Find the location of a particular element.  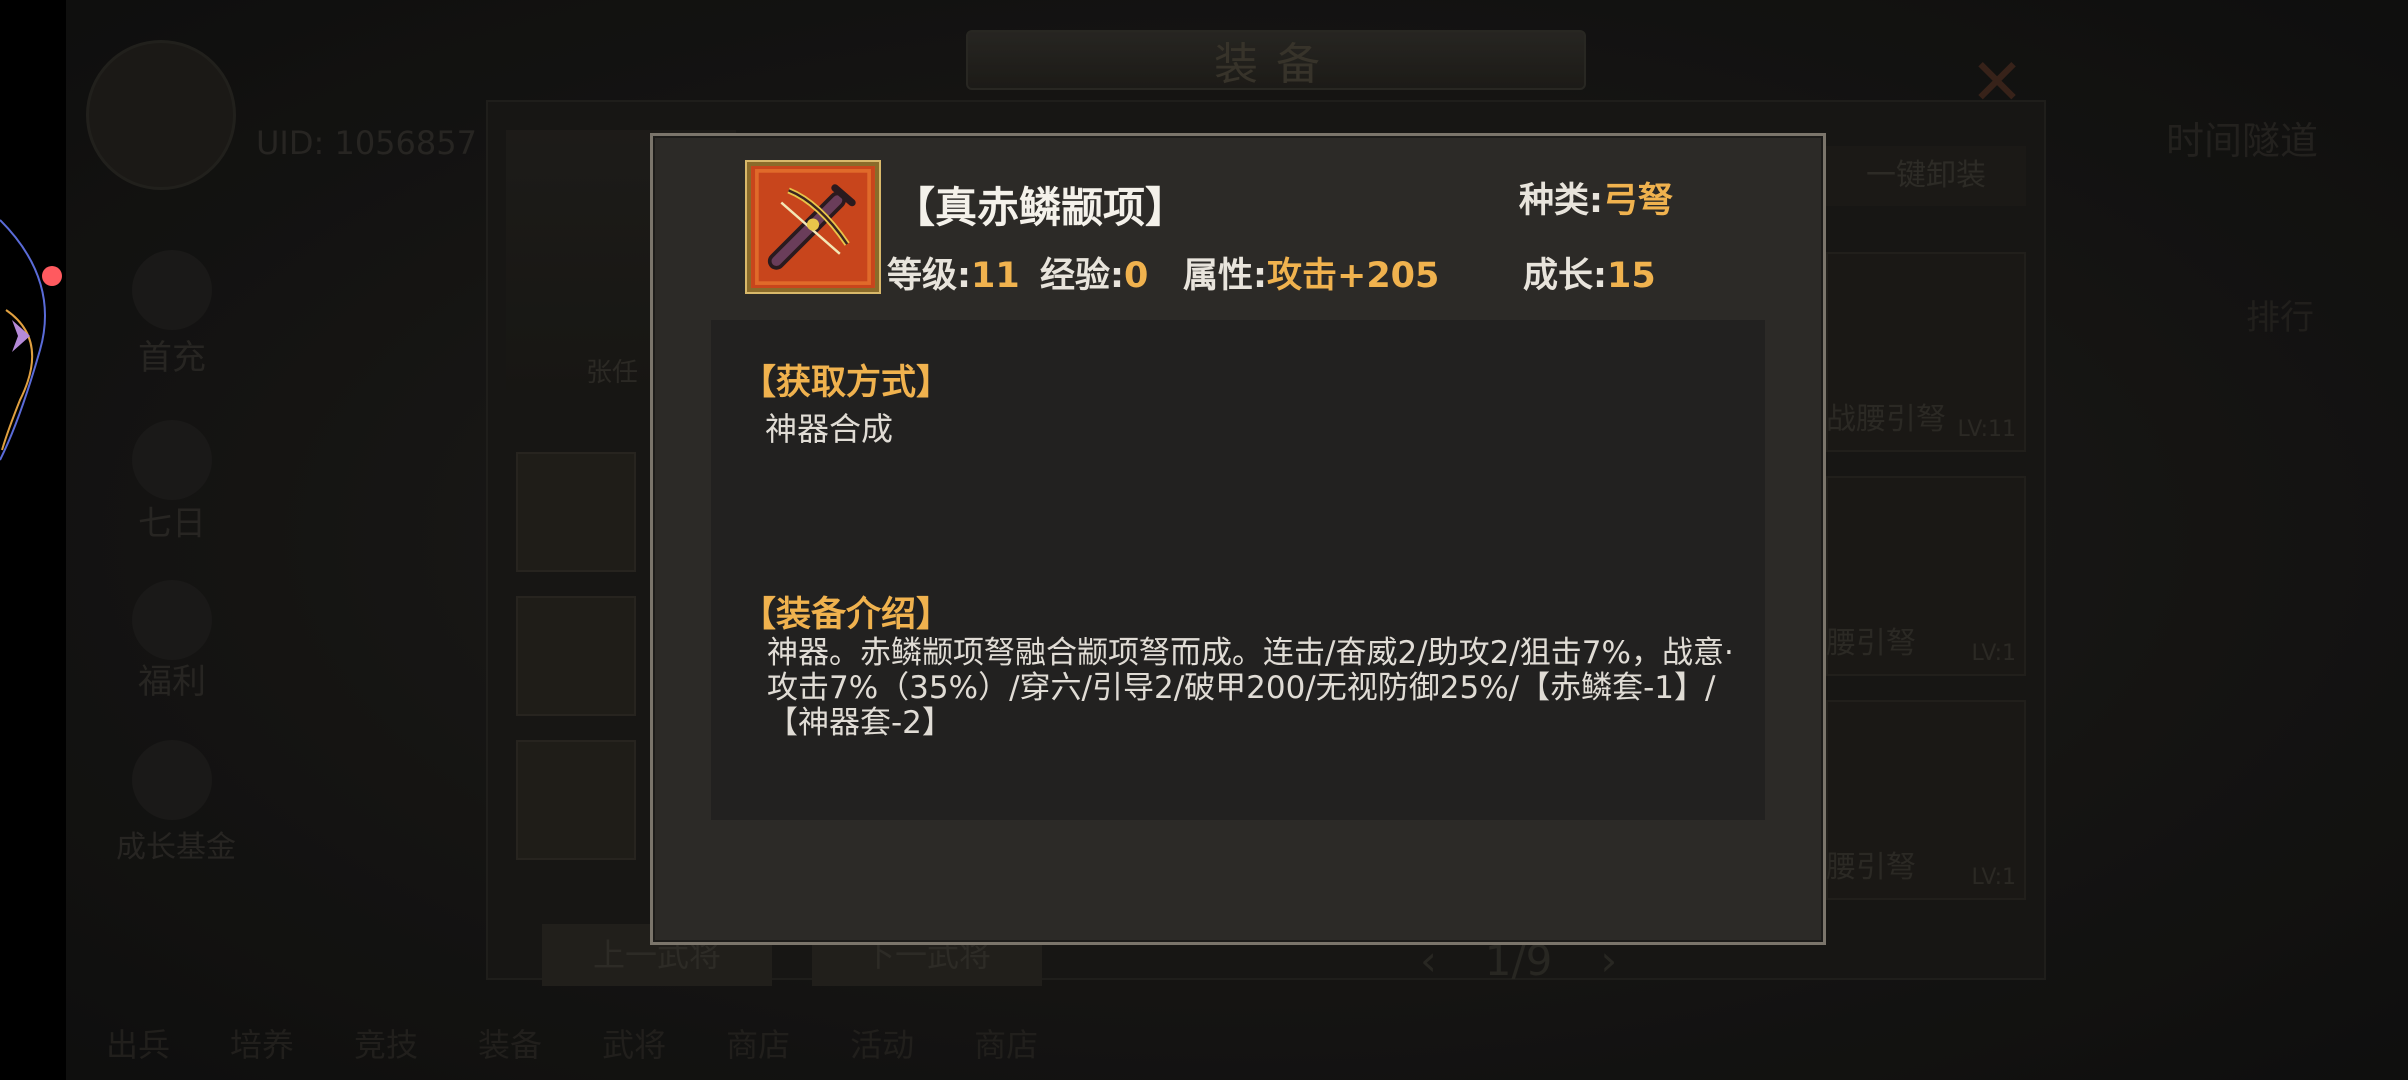

exp-label: 经验: is located at coordinates (1082, 276).